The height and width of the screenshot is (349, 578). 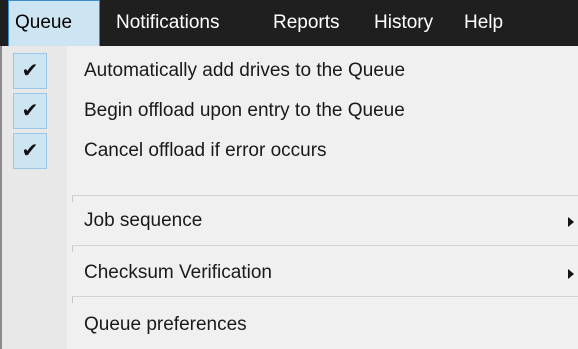 What do you see at coordinates (483, 23) in the screenshot?
I see `menu-help: Help` at bounding box center [483, 23].